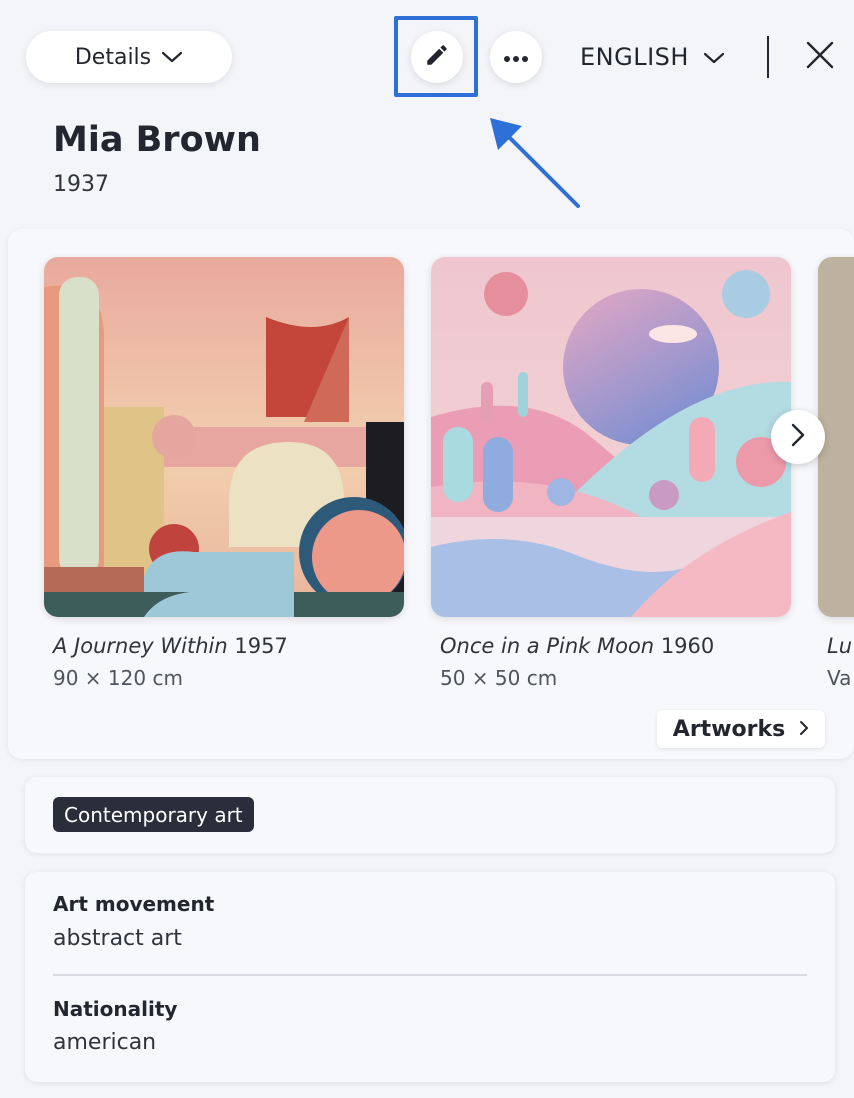 The width and height of the screenshot is (854, 1098). I want to click on info-divider, so click(430, 975).